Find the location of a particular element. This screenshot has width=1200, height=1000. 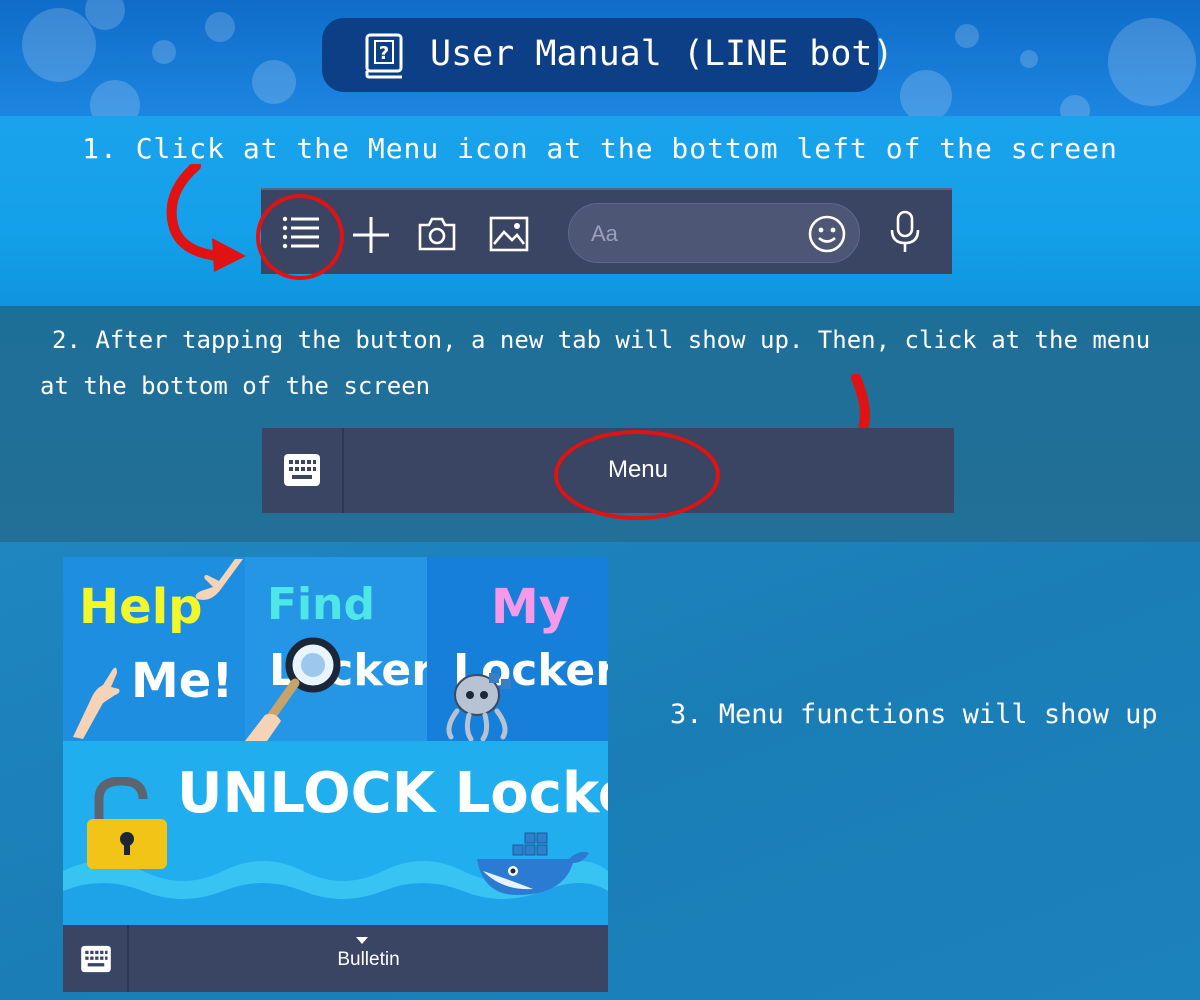

help-tile-label-2: Me! is located at coordinates (182, 681).